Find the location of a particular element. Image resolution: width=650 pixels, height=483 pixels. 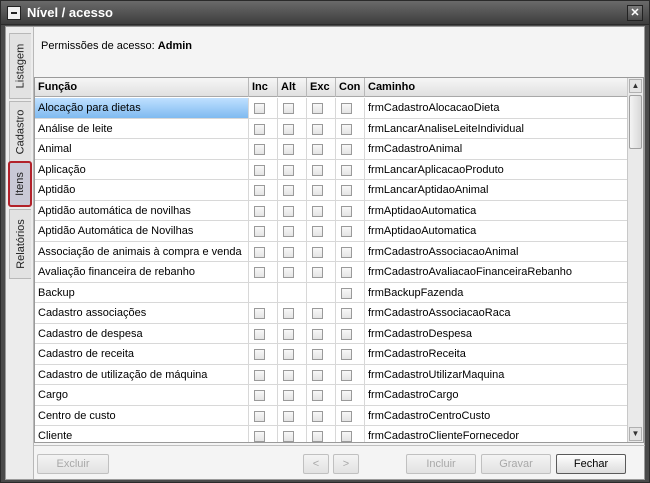

cell-funcao: Alocação para dietas is located at coordinates (142, 108).